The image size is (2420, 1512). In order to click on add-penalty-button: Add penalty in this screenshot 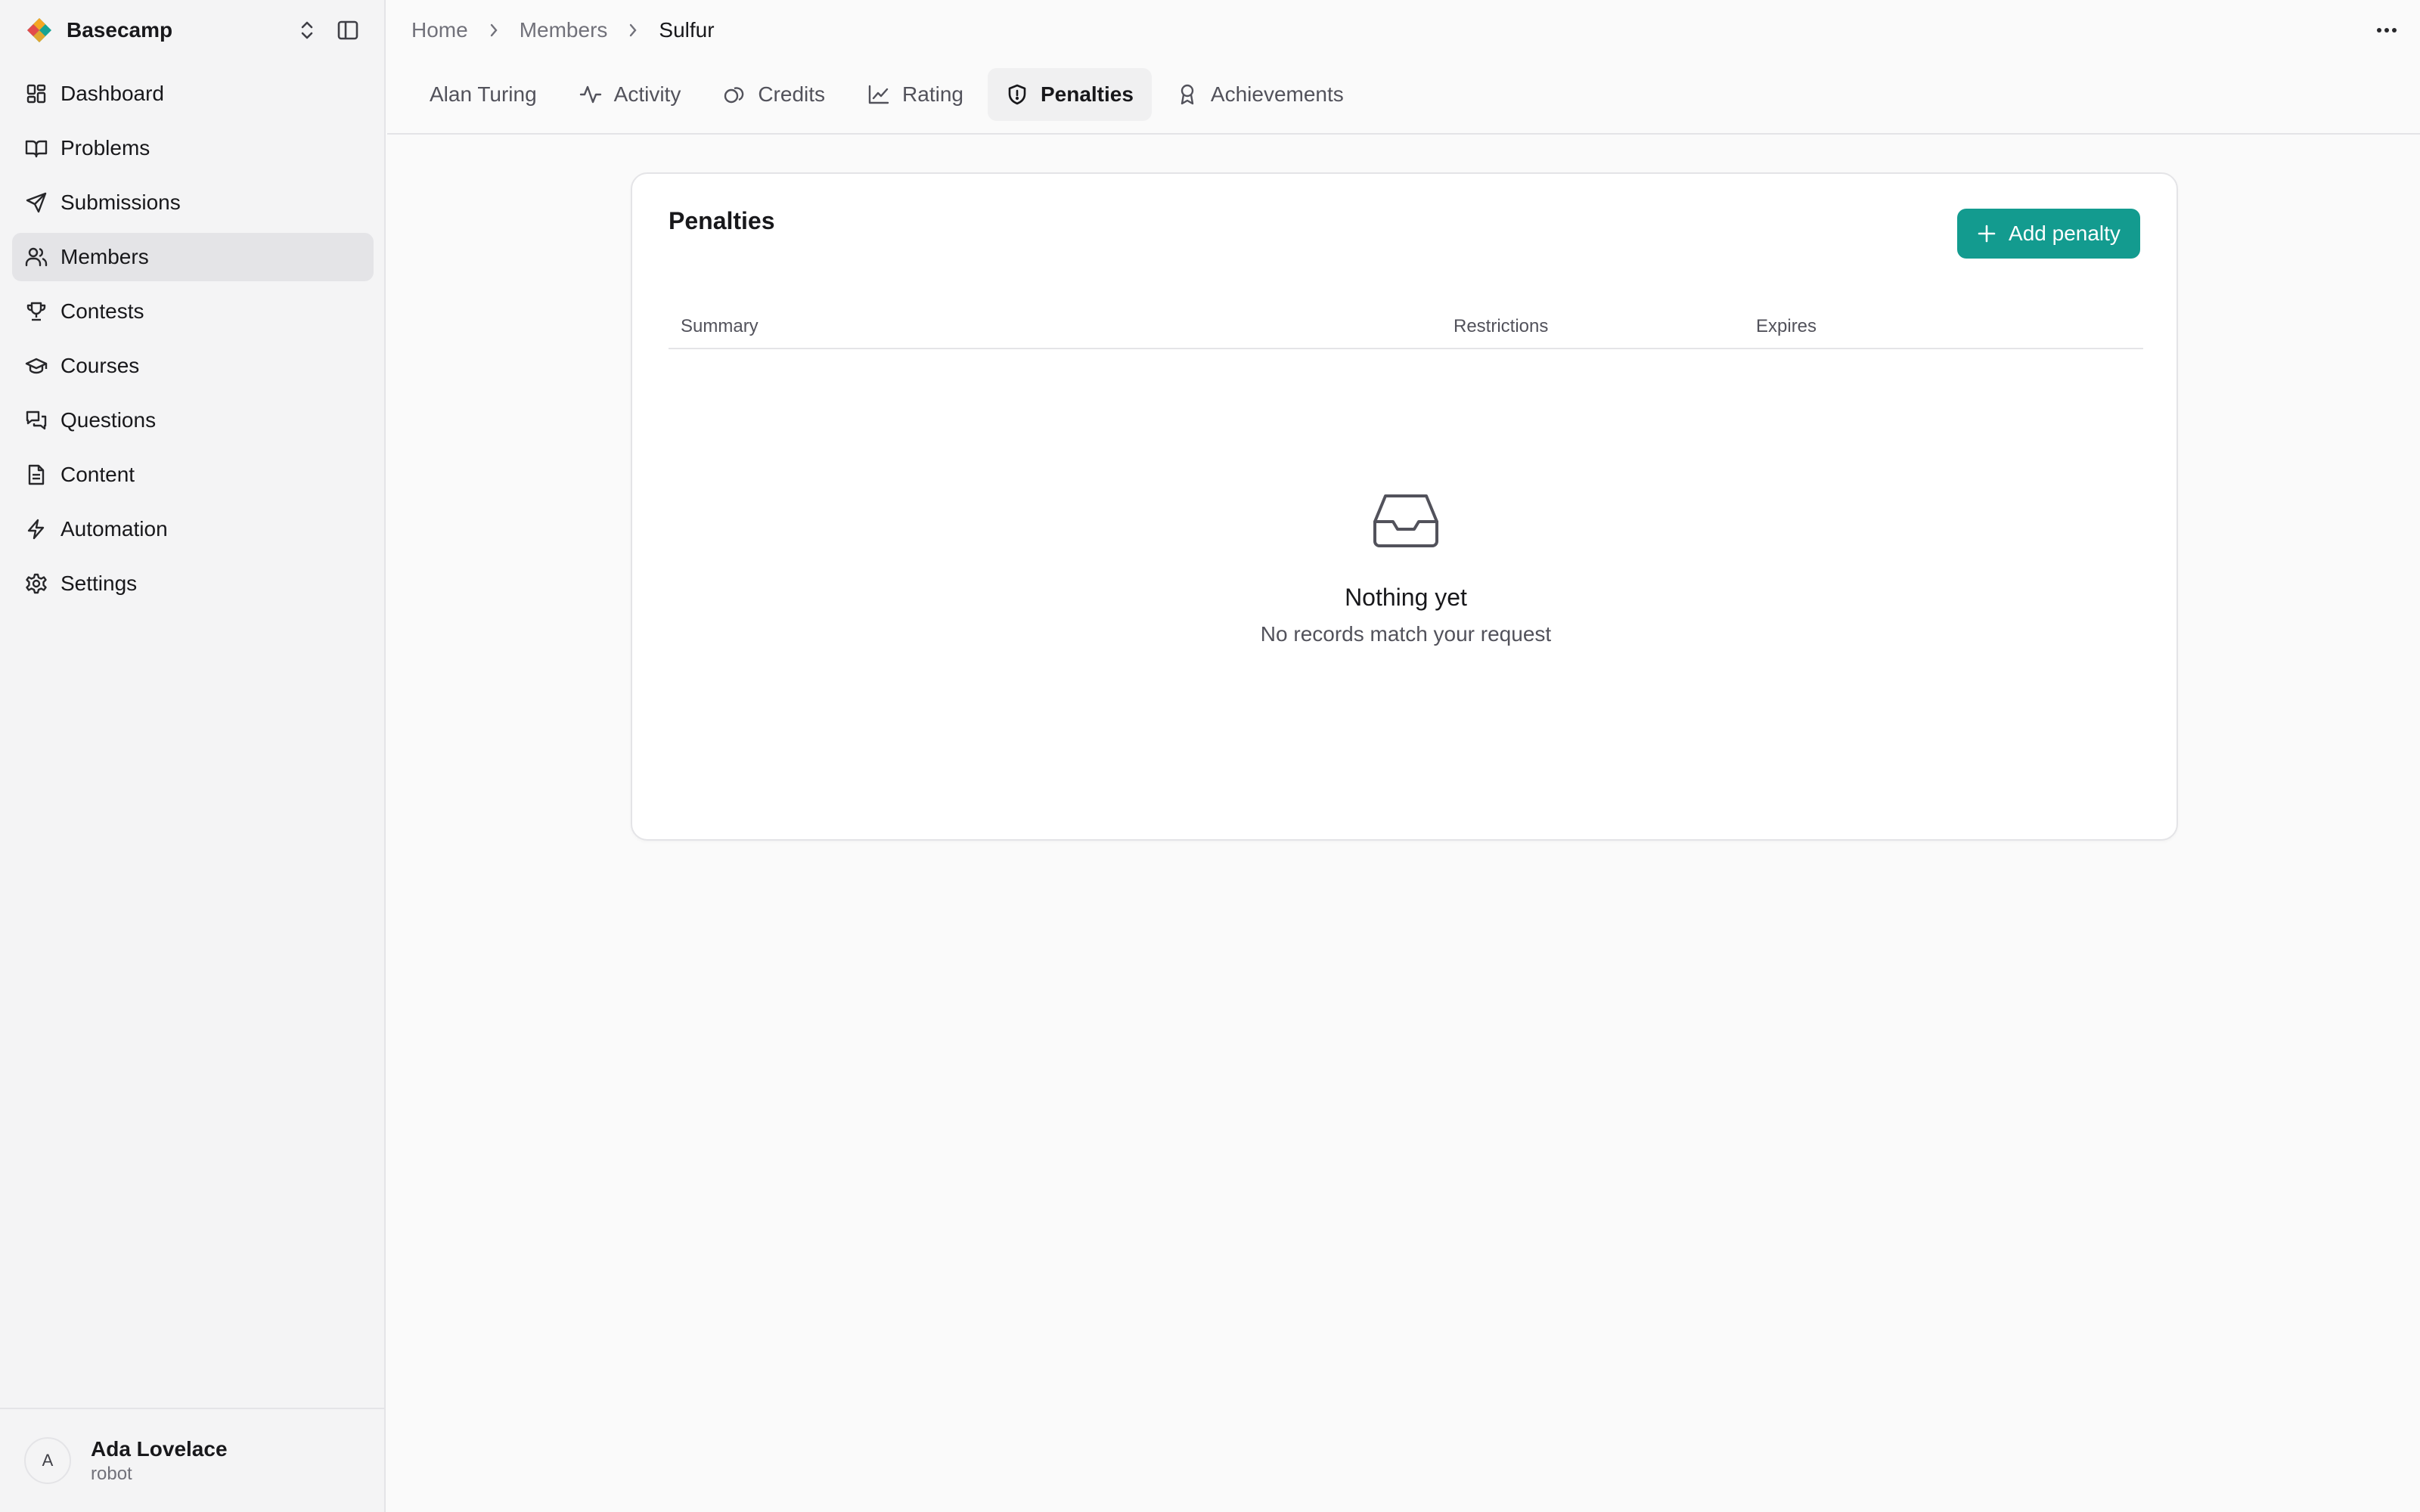, I will do `click(2048, 234)`.